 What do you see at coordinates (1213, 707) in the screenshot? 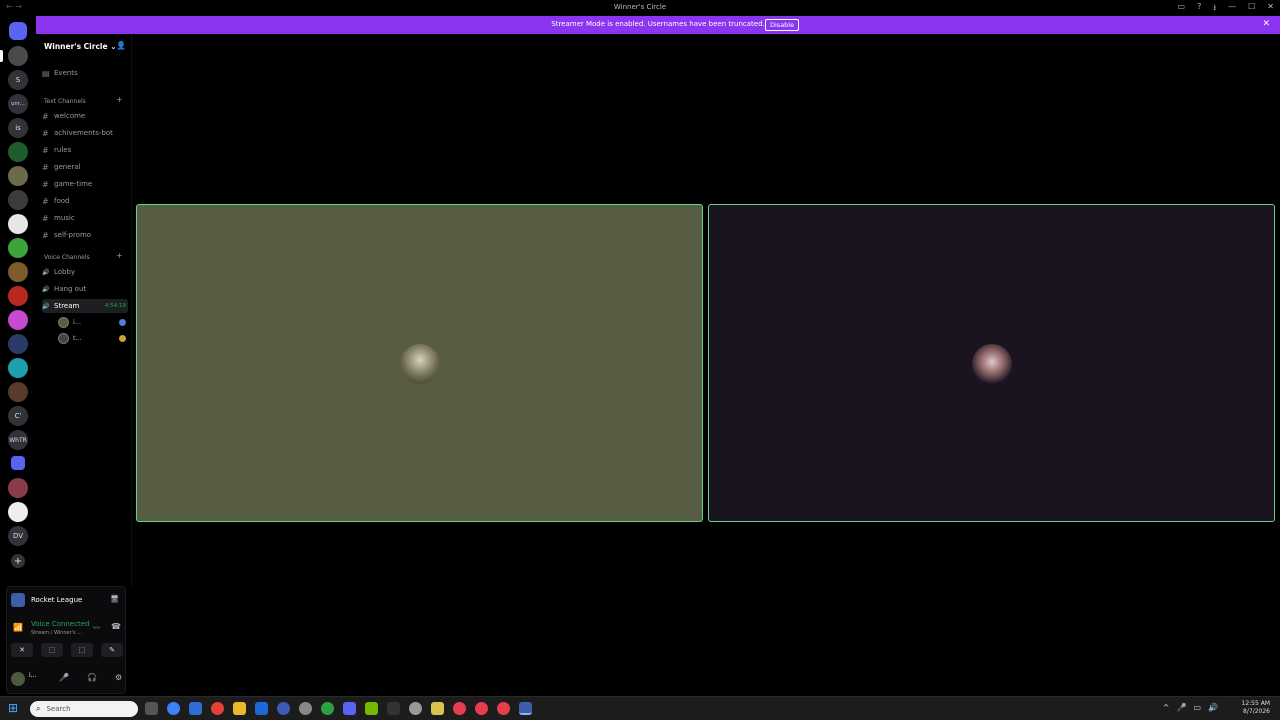
I see `volume-icon: 🔊` at bounding box center [1213, 707].